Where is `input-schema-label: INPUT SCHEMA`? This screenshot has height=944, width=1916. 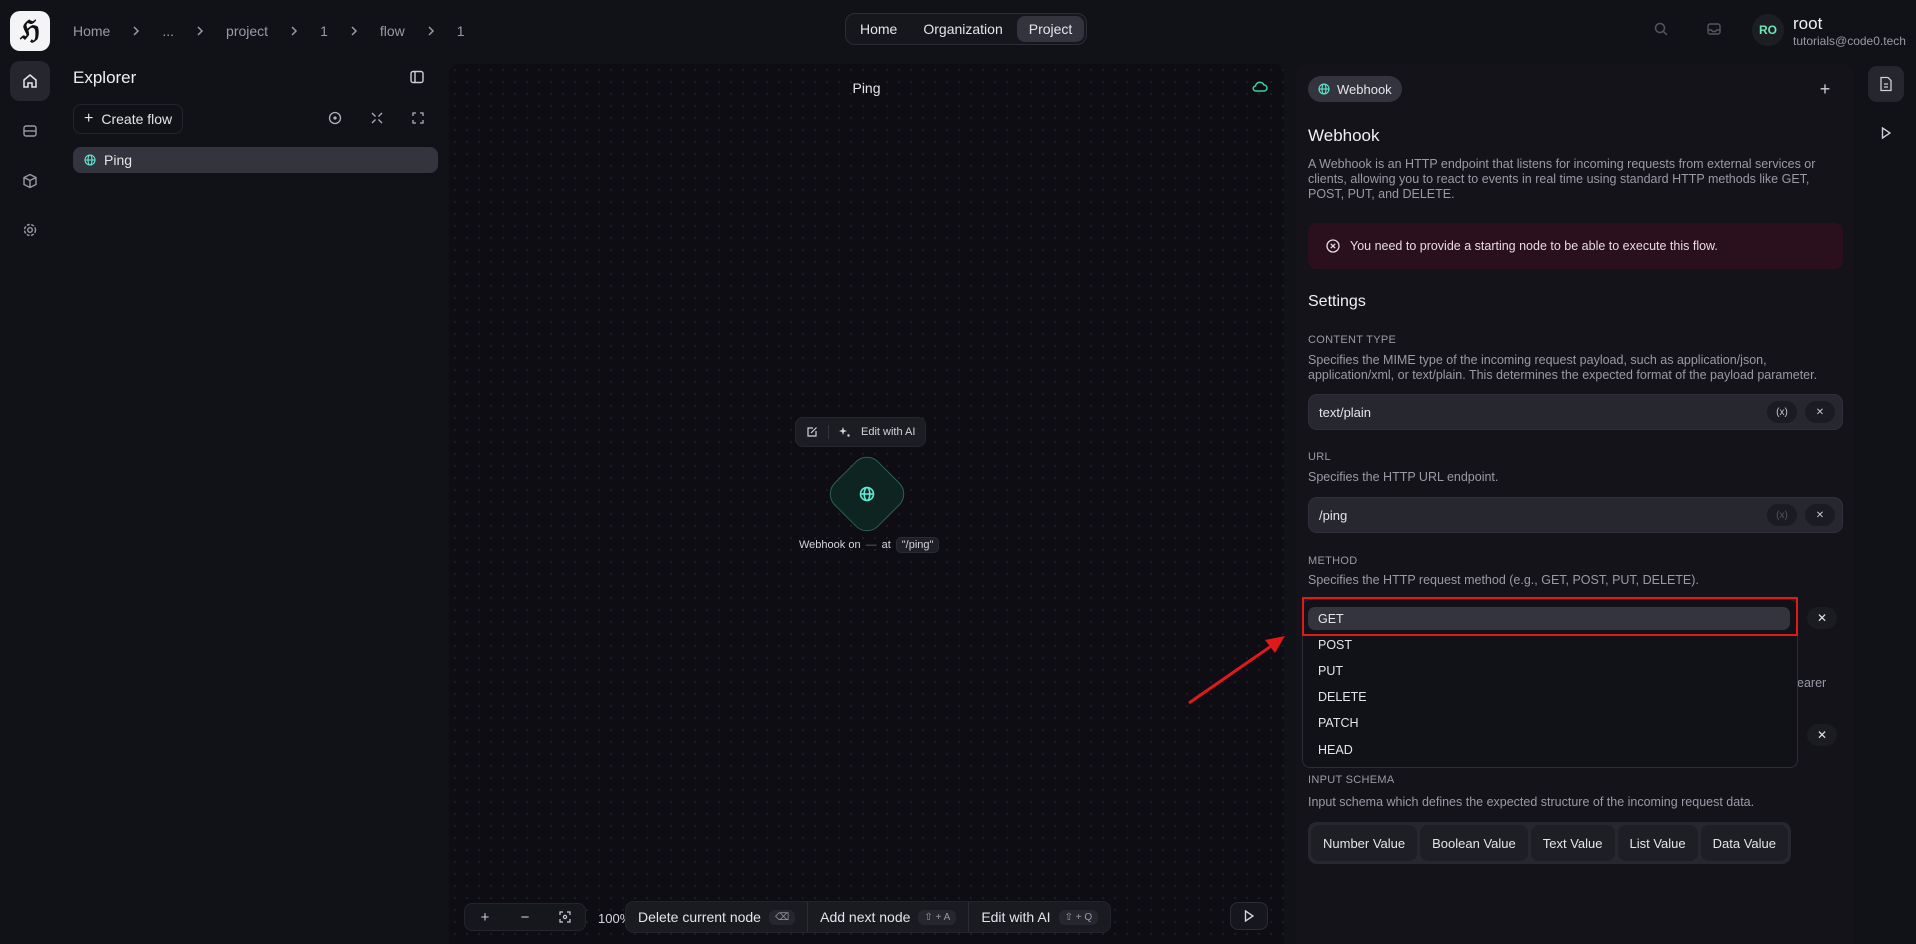 input-schema-label: INPUT SCHEMA is located at coordinates (1351, 780).